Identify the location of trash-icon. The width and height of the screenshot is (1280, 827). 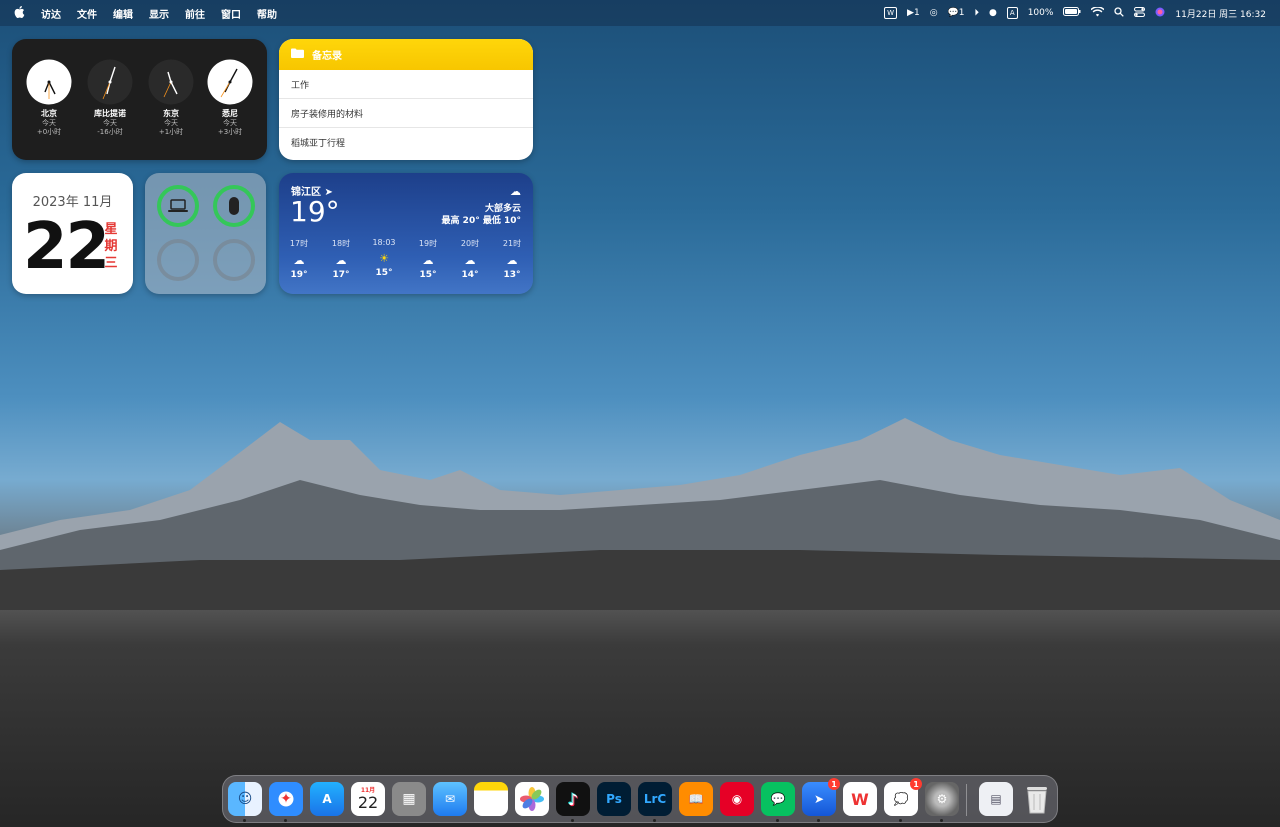
(1037, 799).